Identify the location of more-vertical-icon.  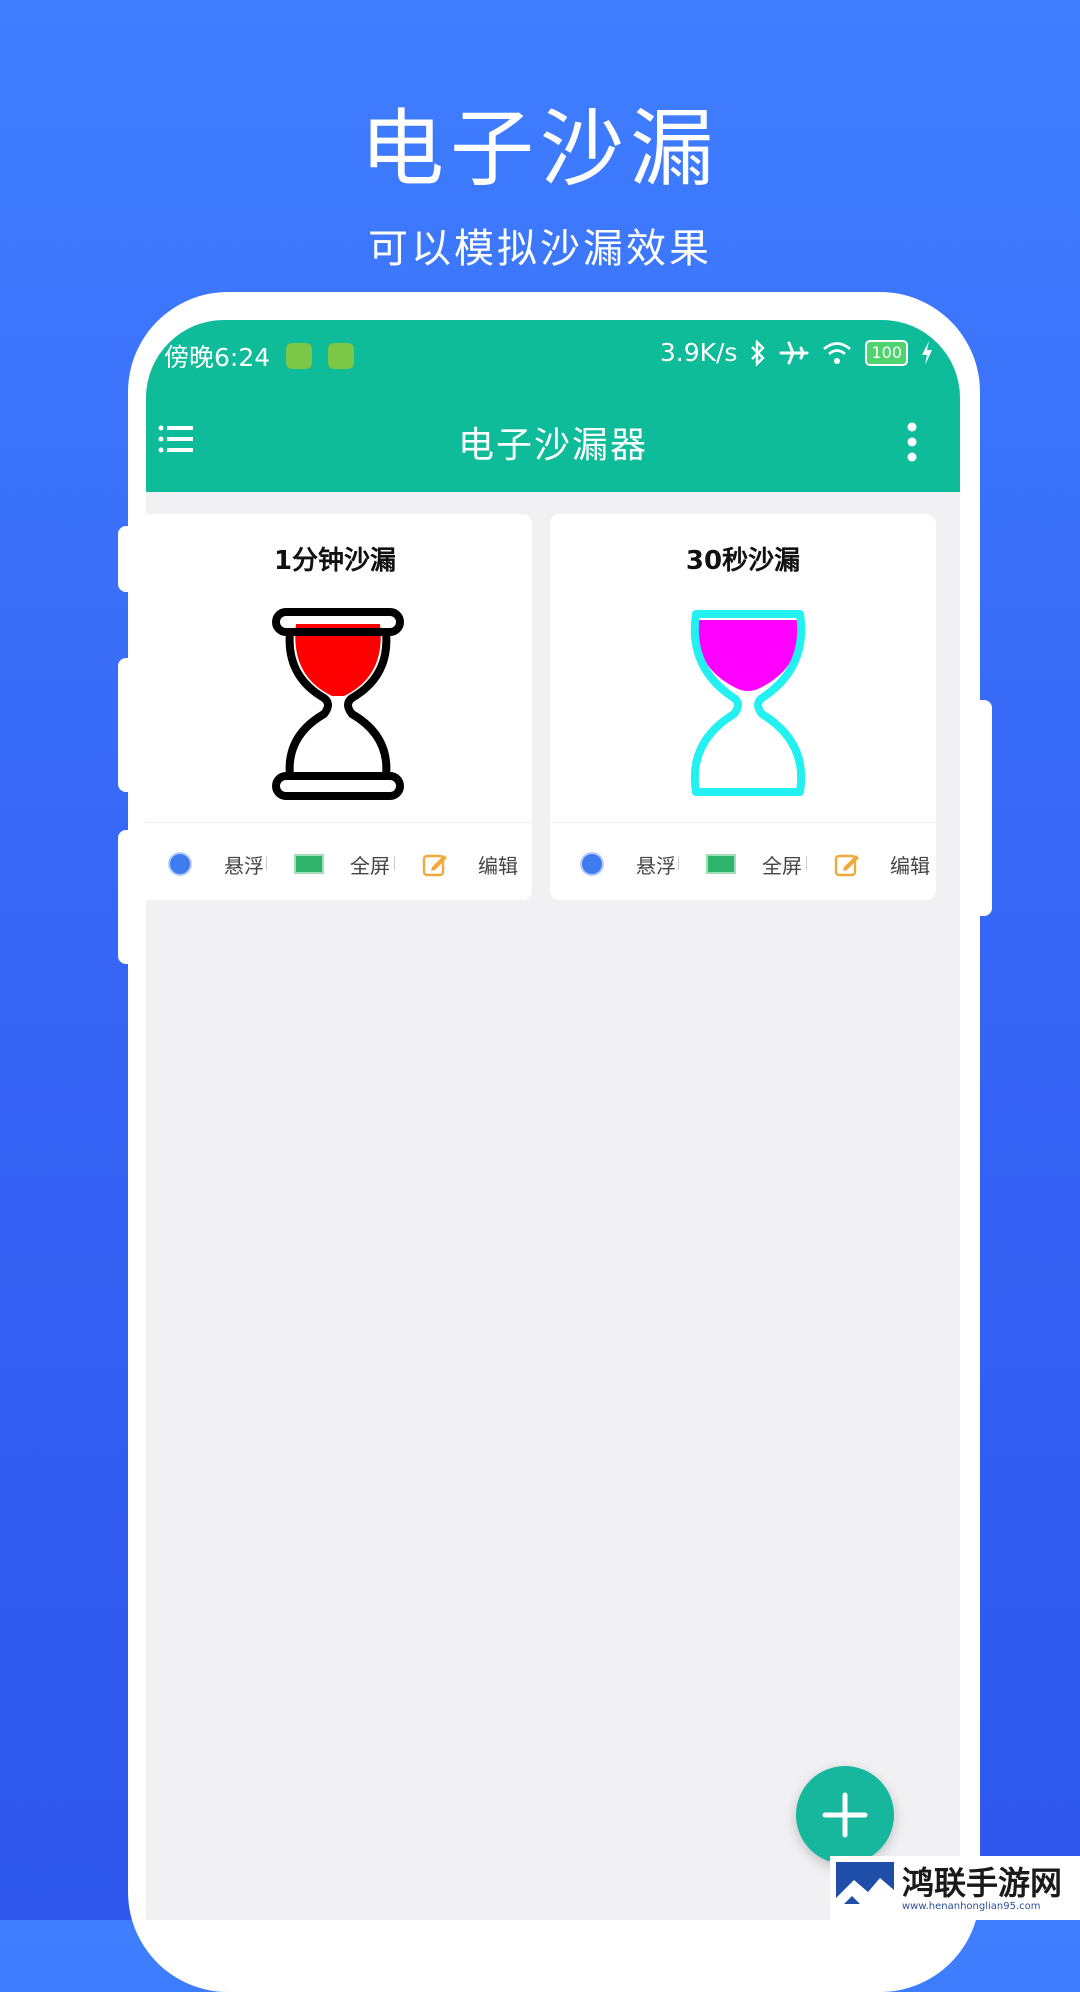
(912, 442).